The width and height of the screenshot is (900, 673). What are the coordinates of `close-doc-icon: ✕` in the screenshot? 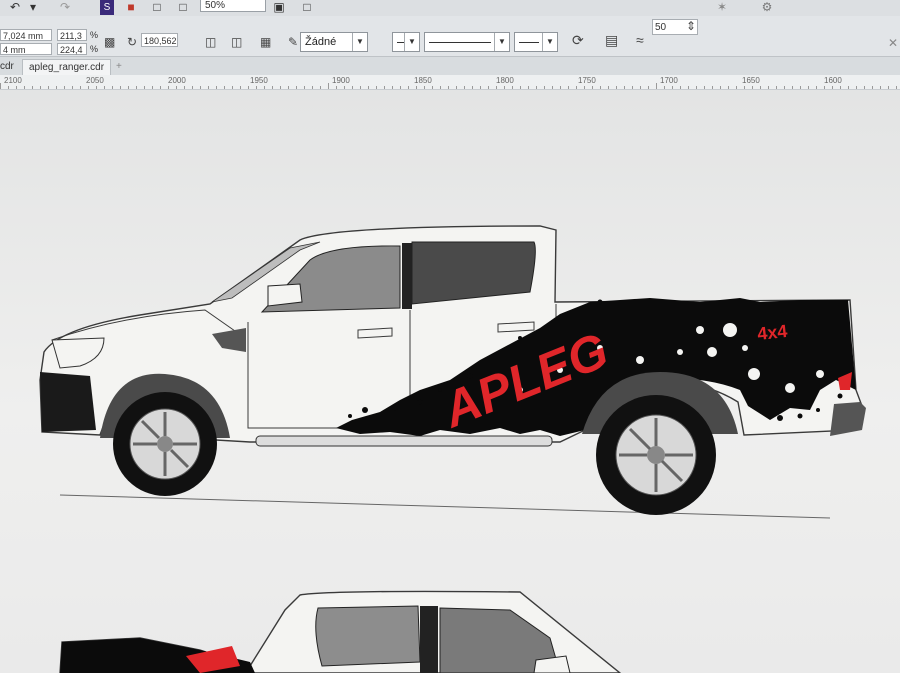 It's located at (893, 43).